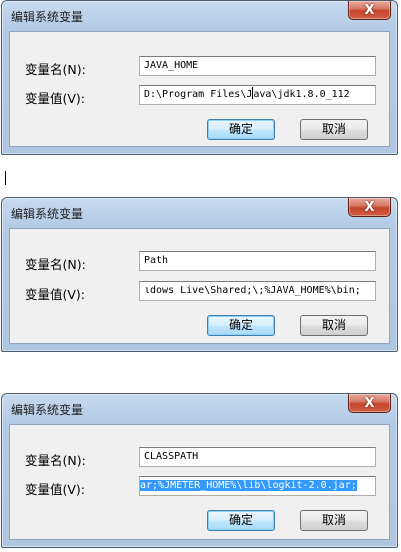 The width and height of the screenshot is (401, 552). What do you see at coordinates (257, 291) in the screenshot?
I see `variable-value-input: ιdows Live\Shared;\;%JAVA_HOME%\bin;` at bounding box center [257, 291].